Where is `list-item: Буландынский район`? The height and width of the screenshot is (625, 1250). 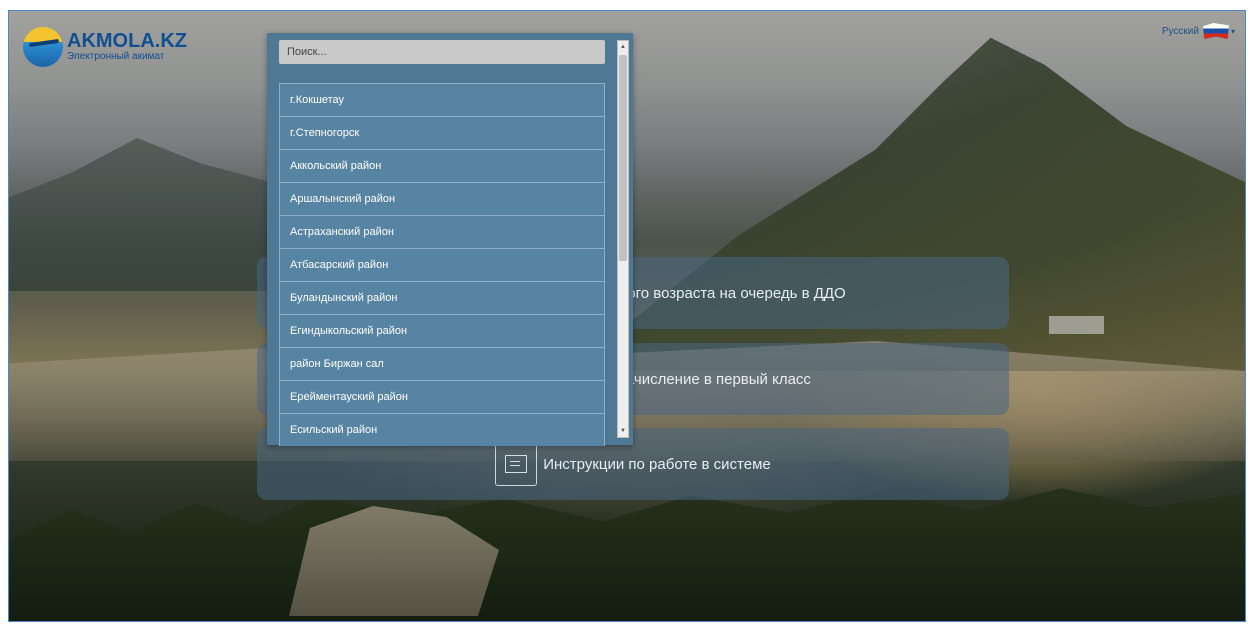 list-item: Буландынский район is located at coordinates (442, 298).